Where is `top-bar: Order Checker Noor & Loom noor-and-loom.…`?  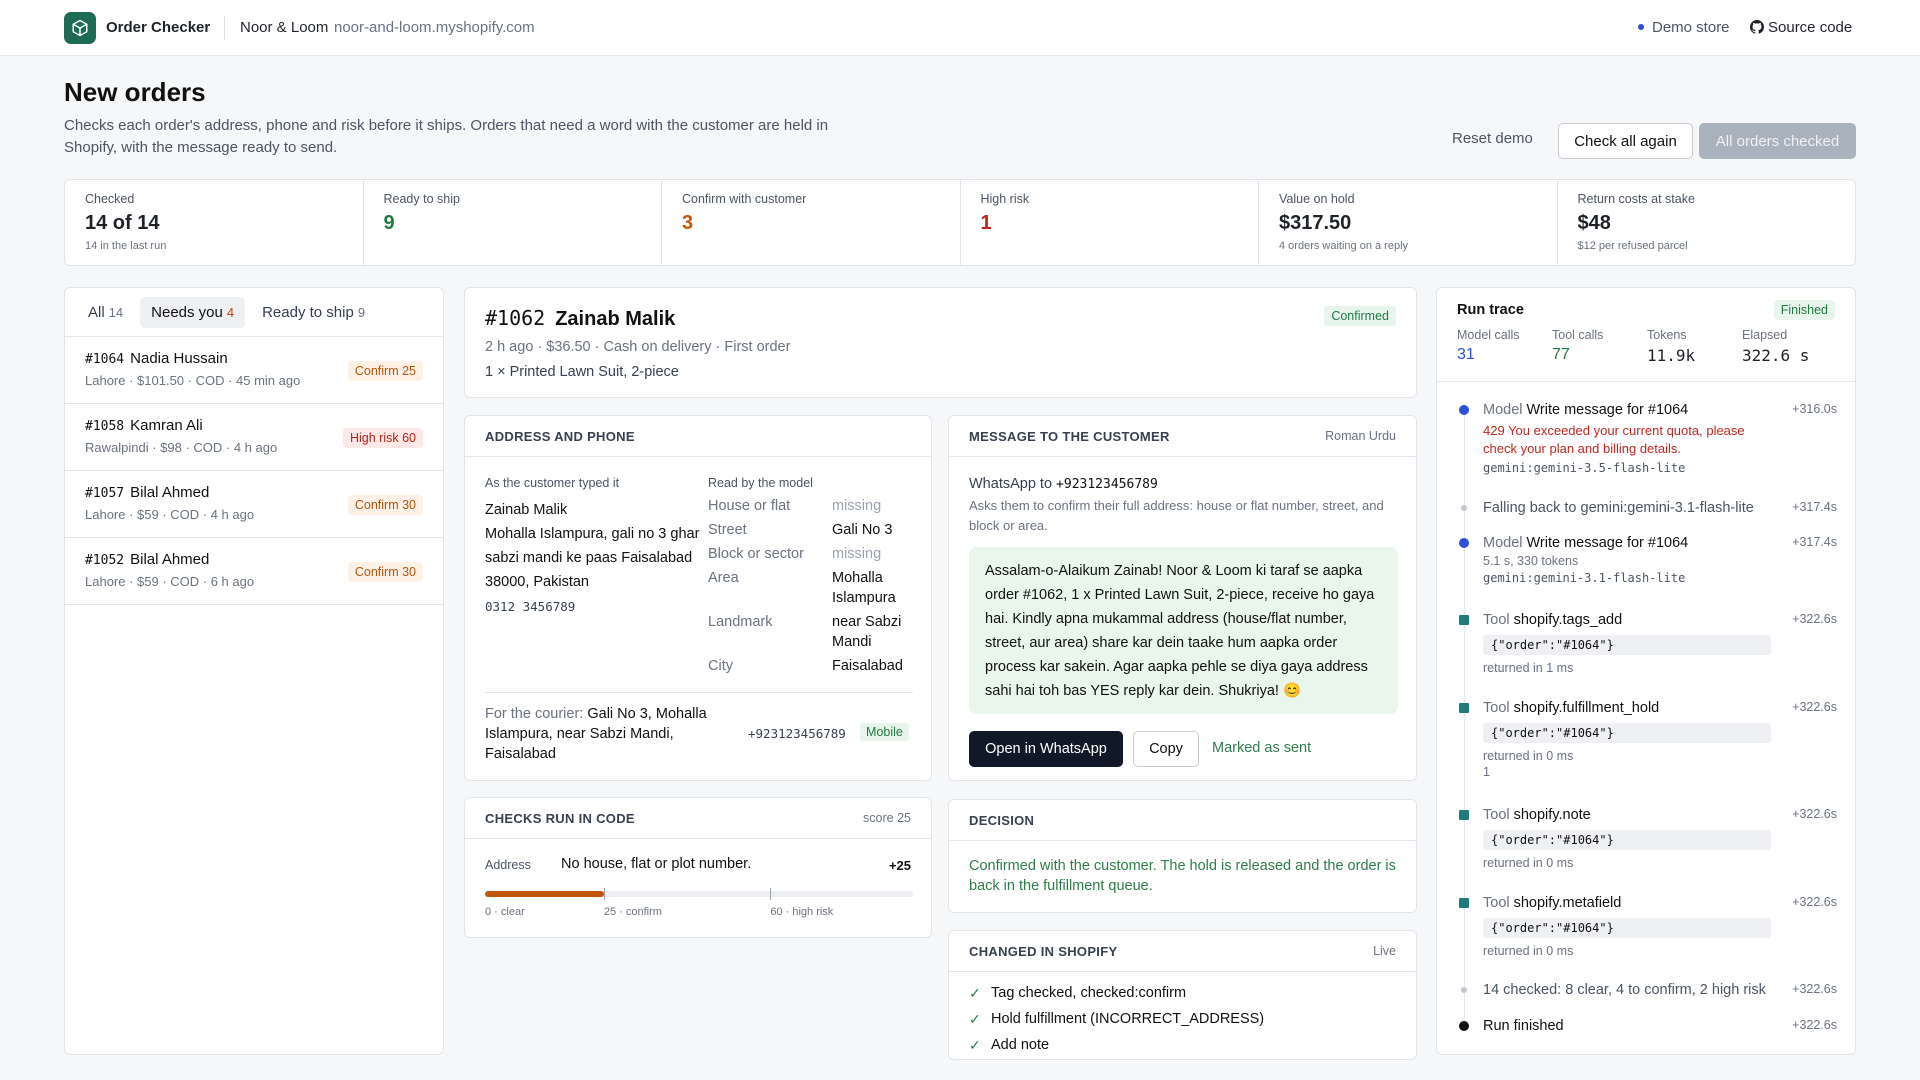
top-bar: Order Checker Noor & Loom noor-and-loom.… is located at coordinates (960, 28).